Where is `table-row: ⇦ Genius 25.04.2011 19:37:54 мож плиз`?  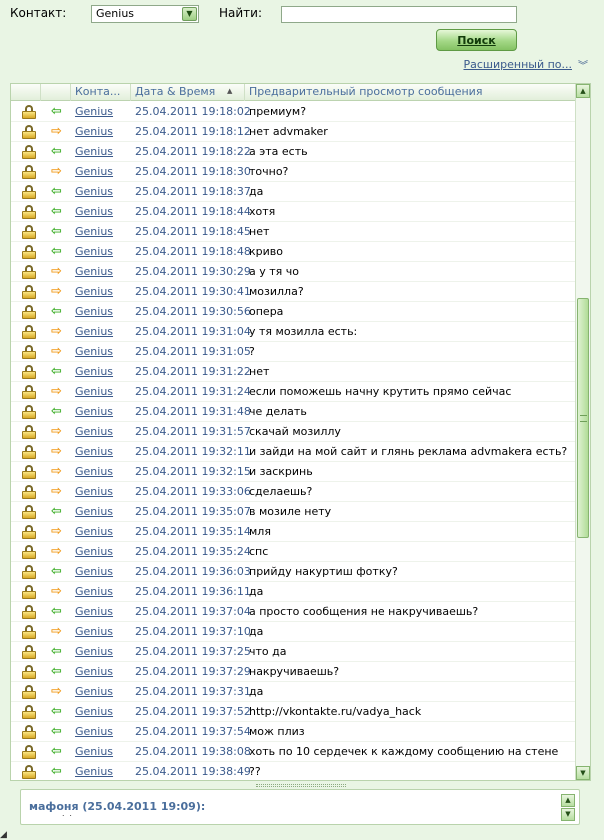 table-row: ⇦ Genius 25.04.2011 19:37:54 мож плиз is located at coordinates (293, 732).